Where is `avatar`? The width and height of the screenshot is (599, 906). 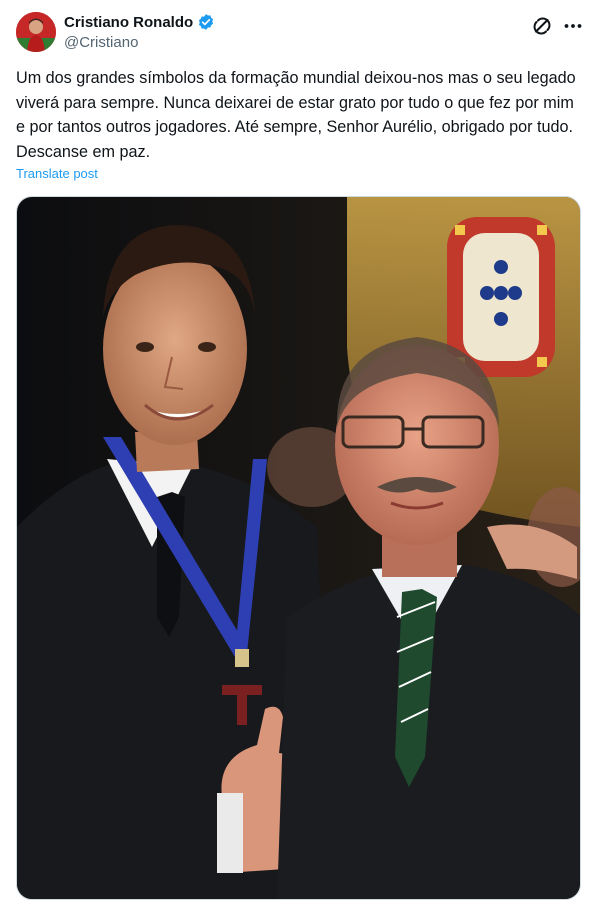 avatar is located at coordinates (36, 32).